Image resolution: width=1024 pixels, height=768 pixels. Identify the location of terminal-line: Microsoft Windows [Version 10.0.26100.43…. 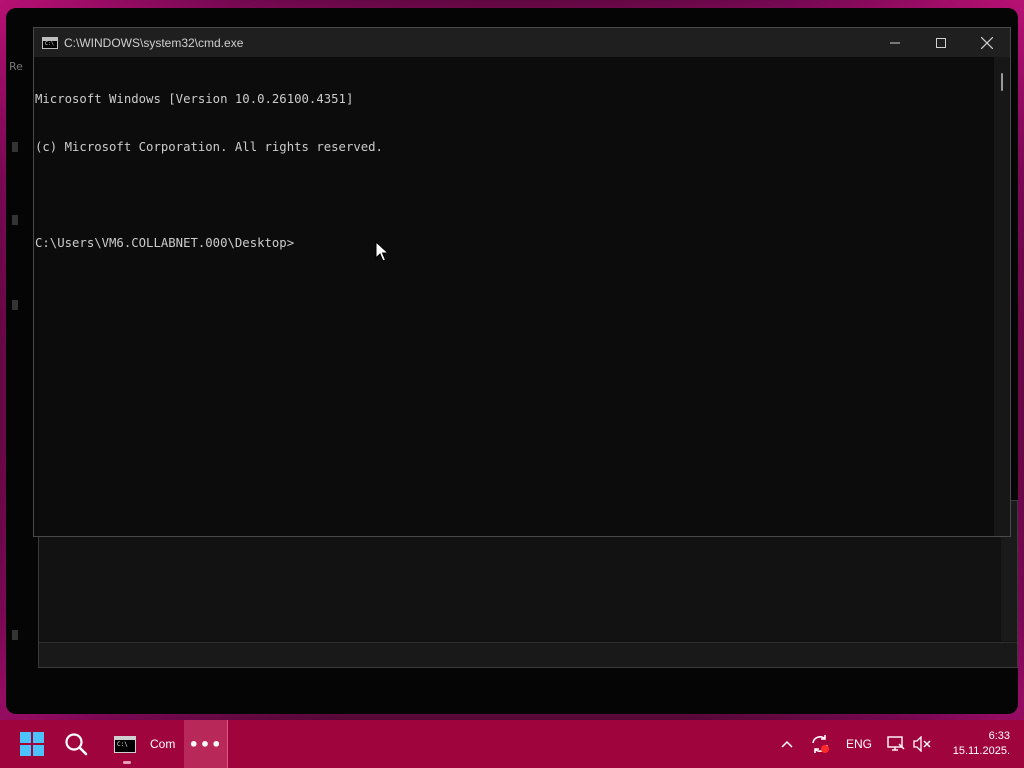
(194, 99).